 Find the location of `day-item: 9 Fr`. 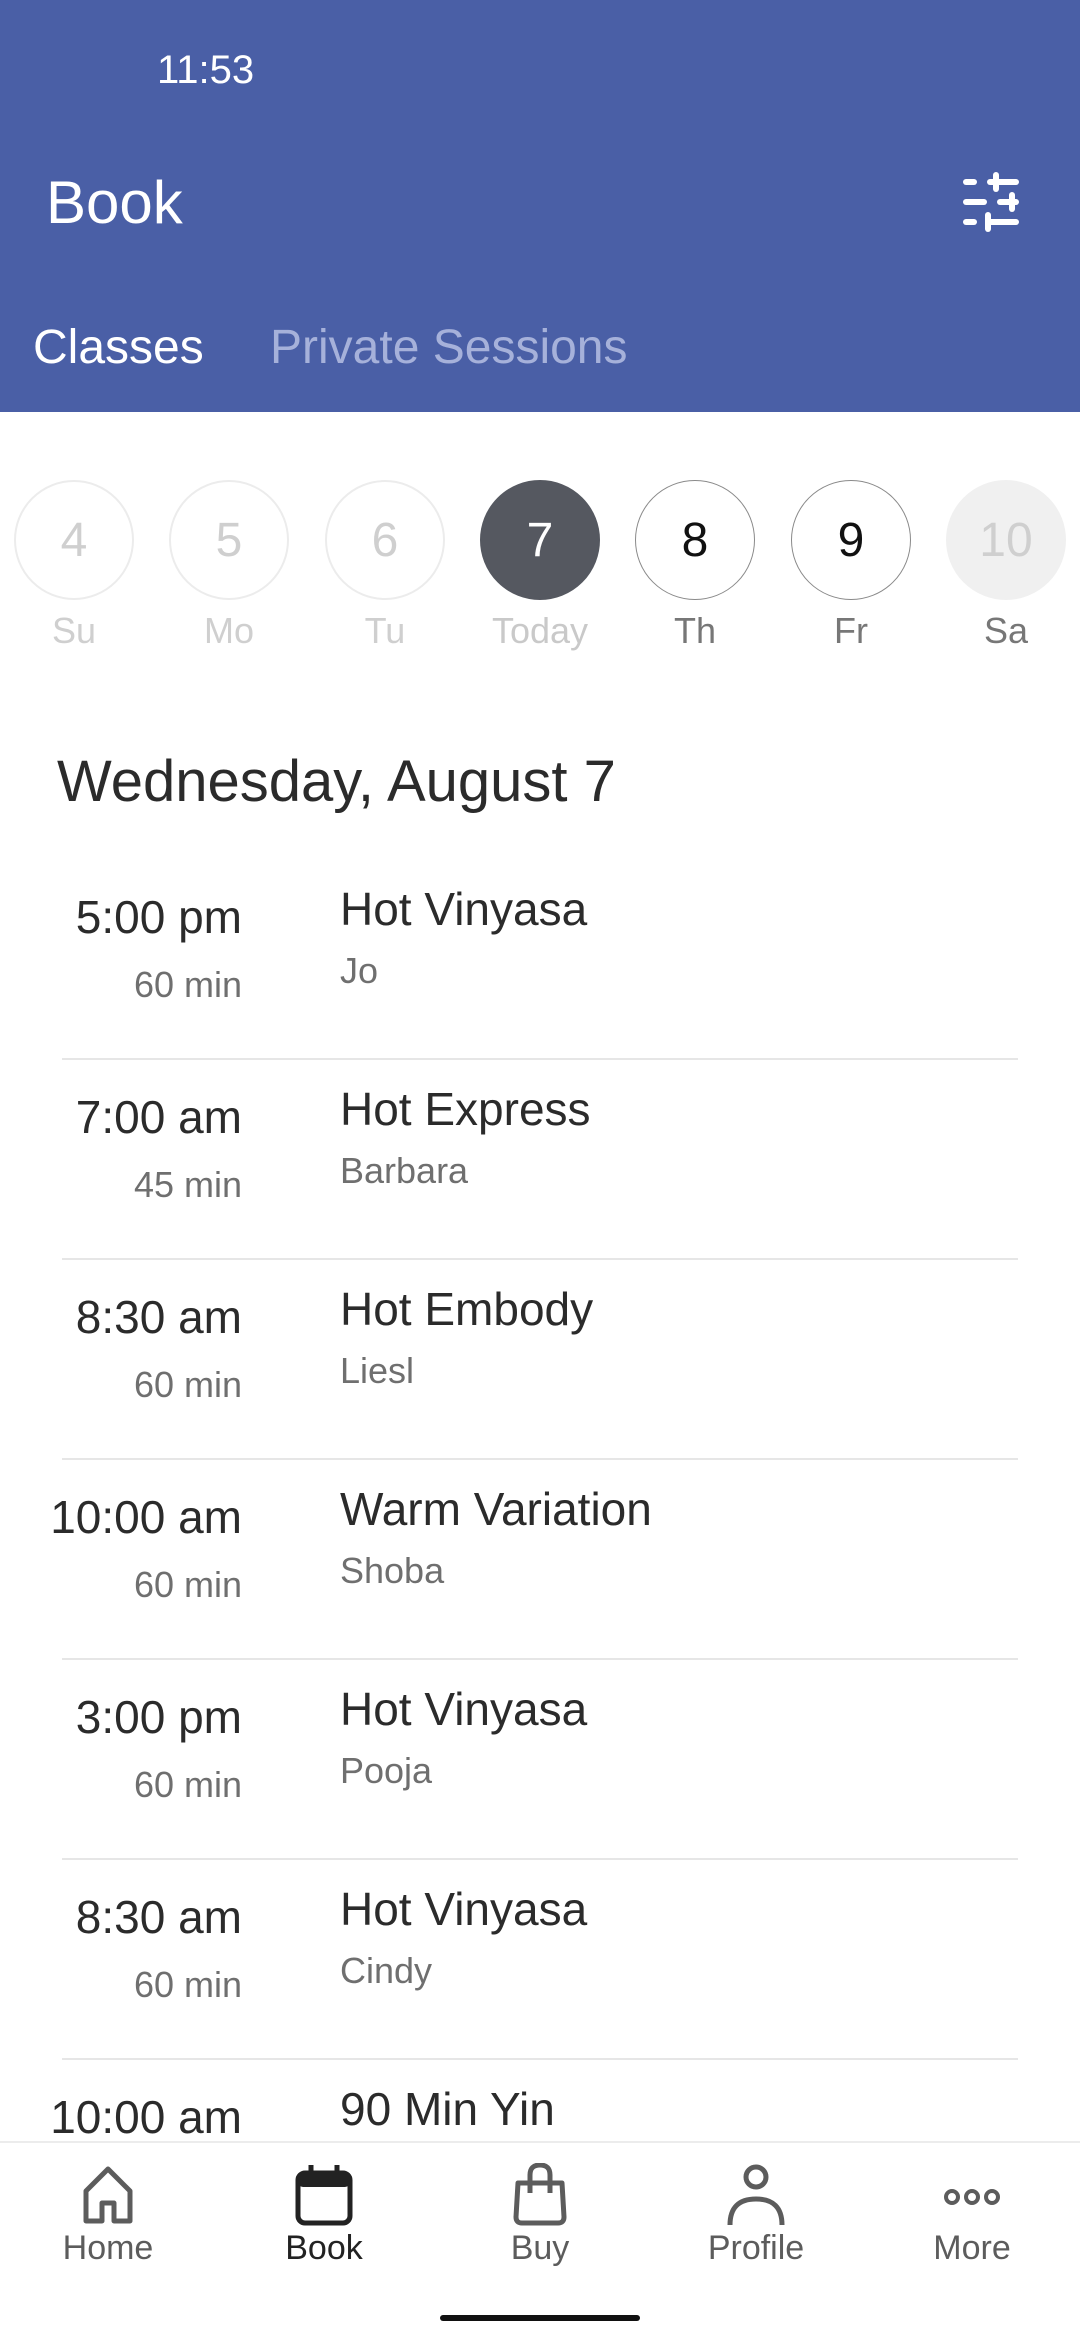

day-item: 9 Fr is located at coordinates (851, 566).